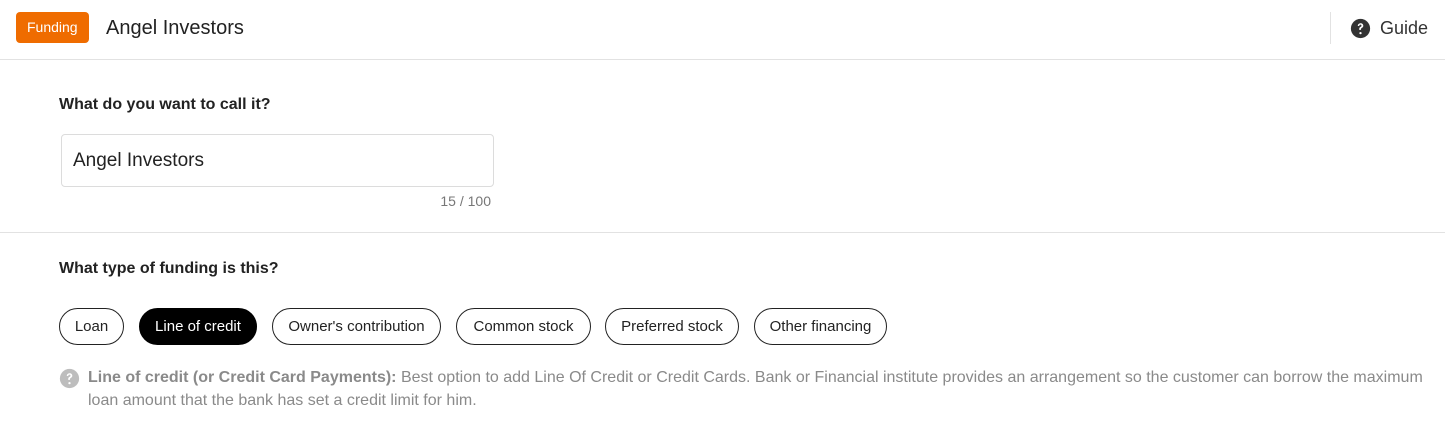 The width and height of the screenshot is (1445, 426). What do you see at coordinates (672, 326) in the screenshot?
I see `option-preferred-stock: Preferred stock` at bounding box center [672, 326].